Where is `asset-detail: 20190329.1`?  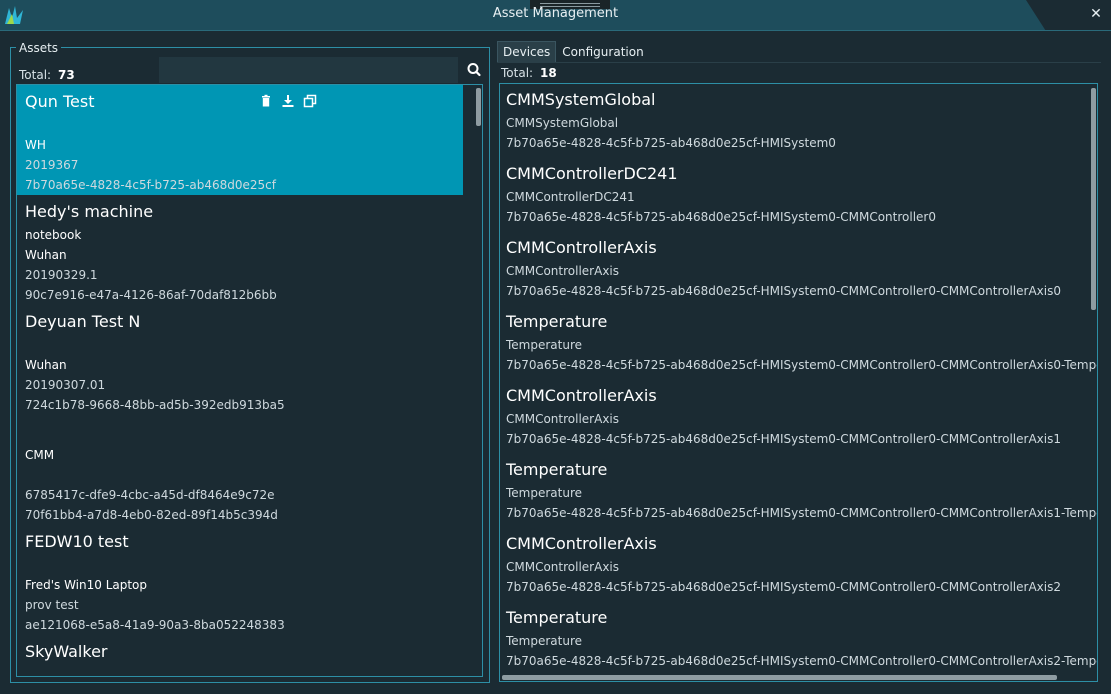 asset-detail: 20190329.1 is located at coordinates (61, 275).